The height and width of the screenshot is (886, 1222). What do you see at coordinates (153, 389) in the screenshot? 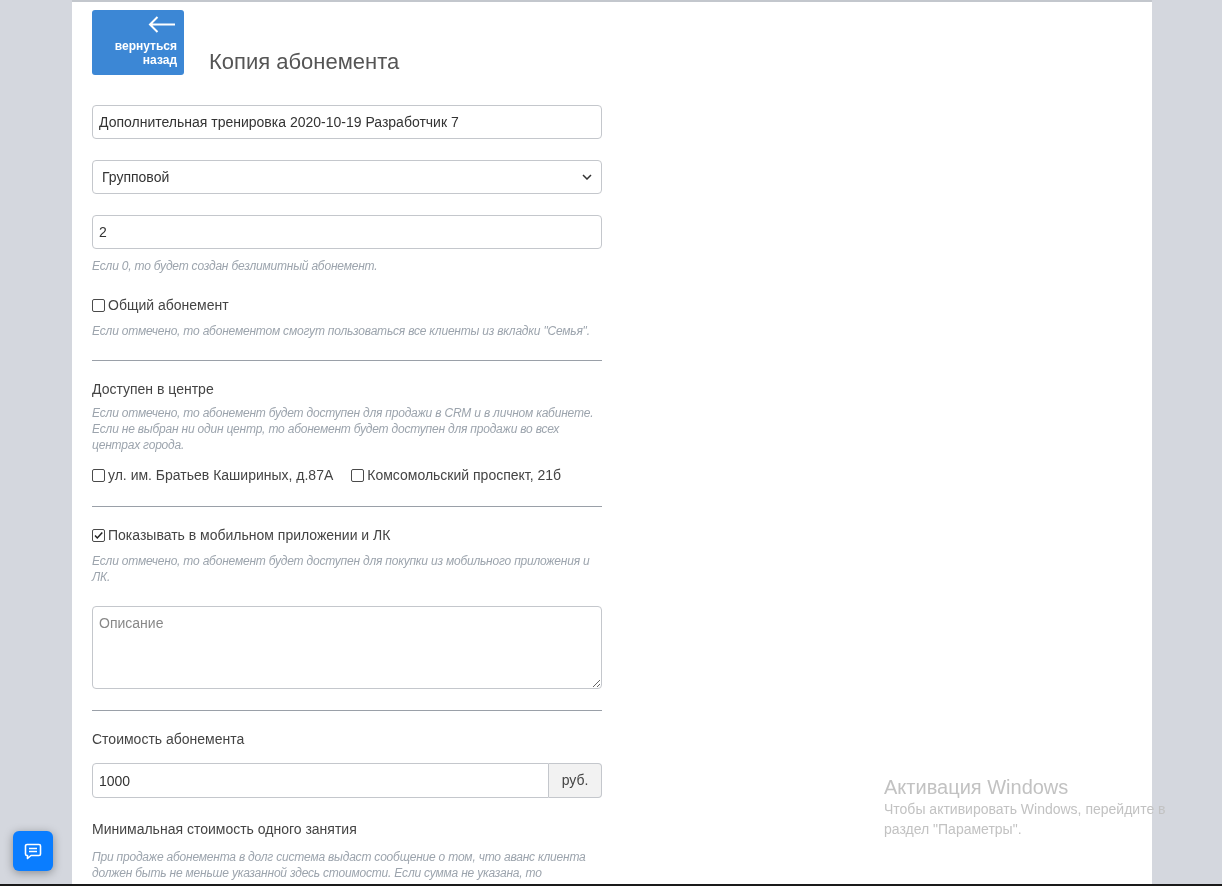
I see `field-label: Доступен в центре` at bounding box center [153, 389].